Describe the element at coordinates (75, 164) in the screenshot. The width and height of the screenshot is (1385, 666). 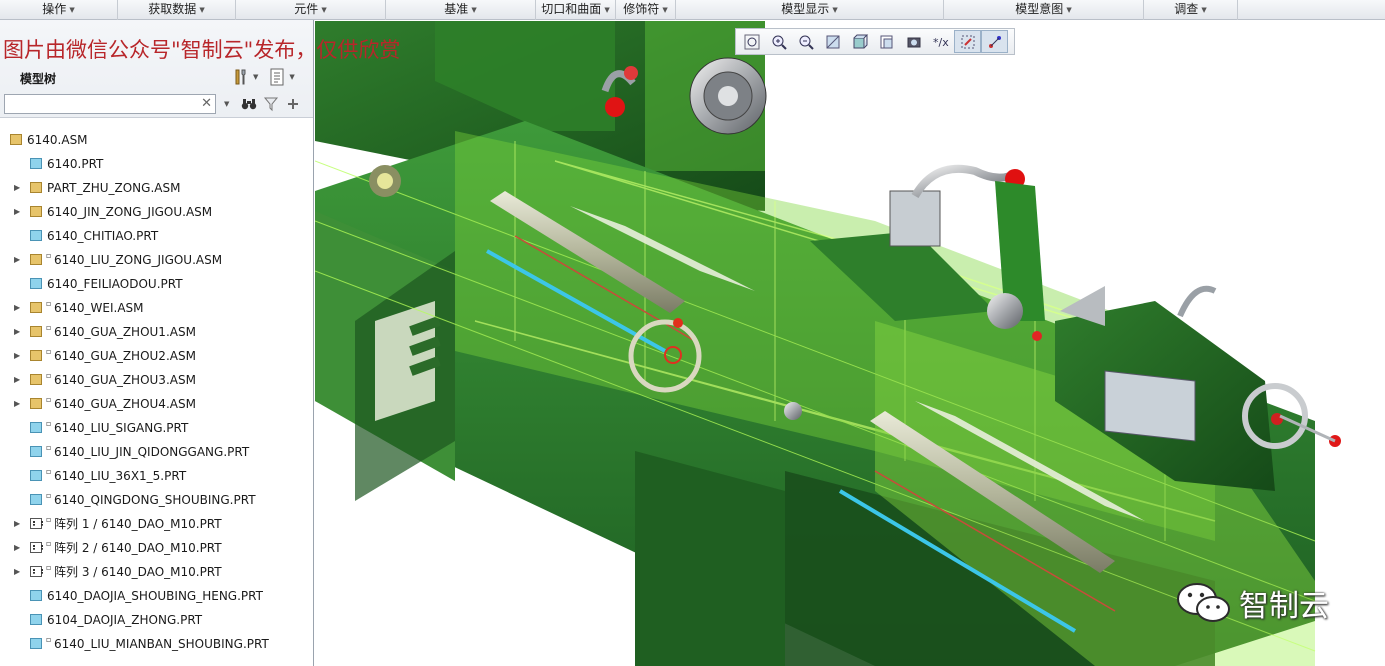
I see `tree-item-label: 6140.PRT` at that location.